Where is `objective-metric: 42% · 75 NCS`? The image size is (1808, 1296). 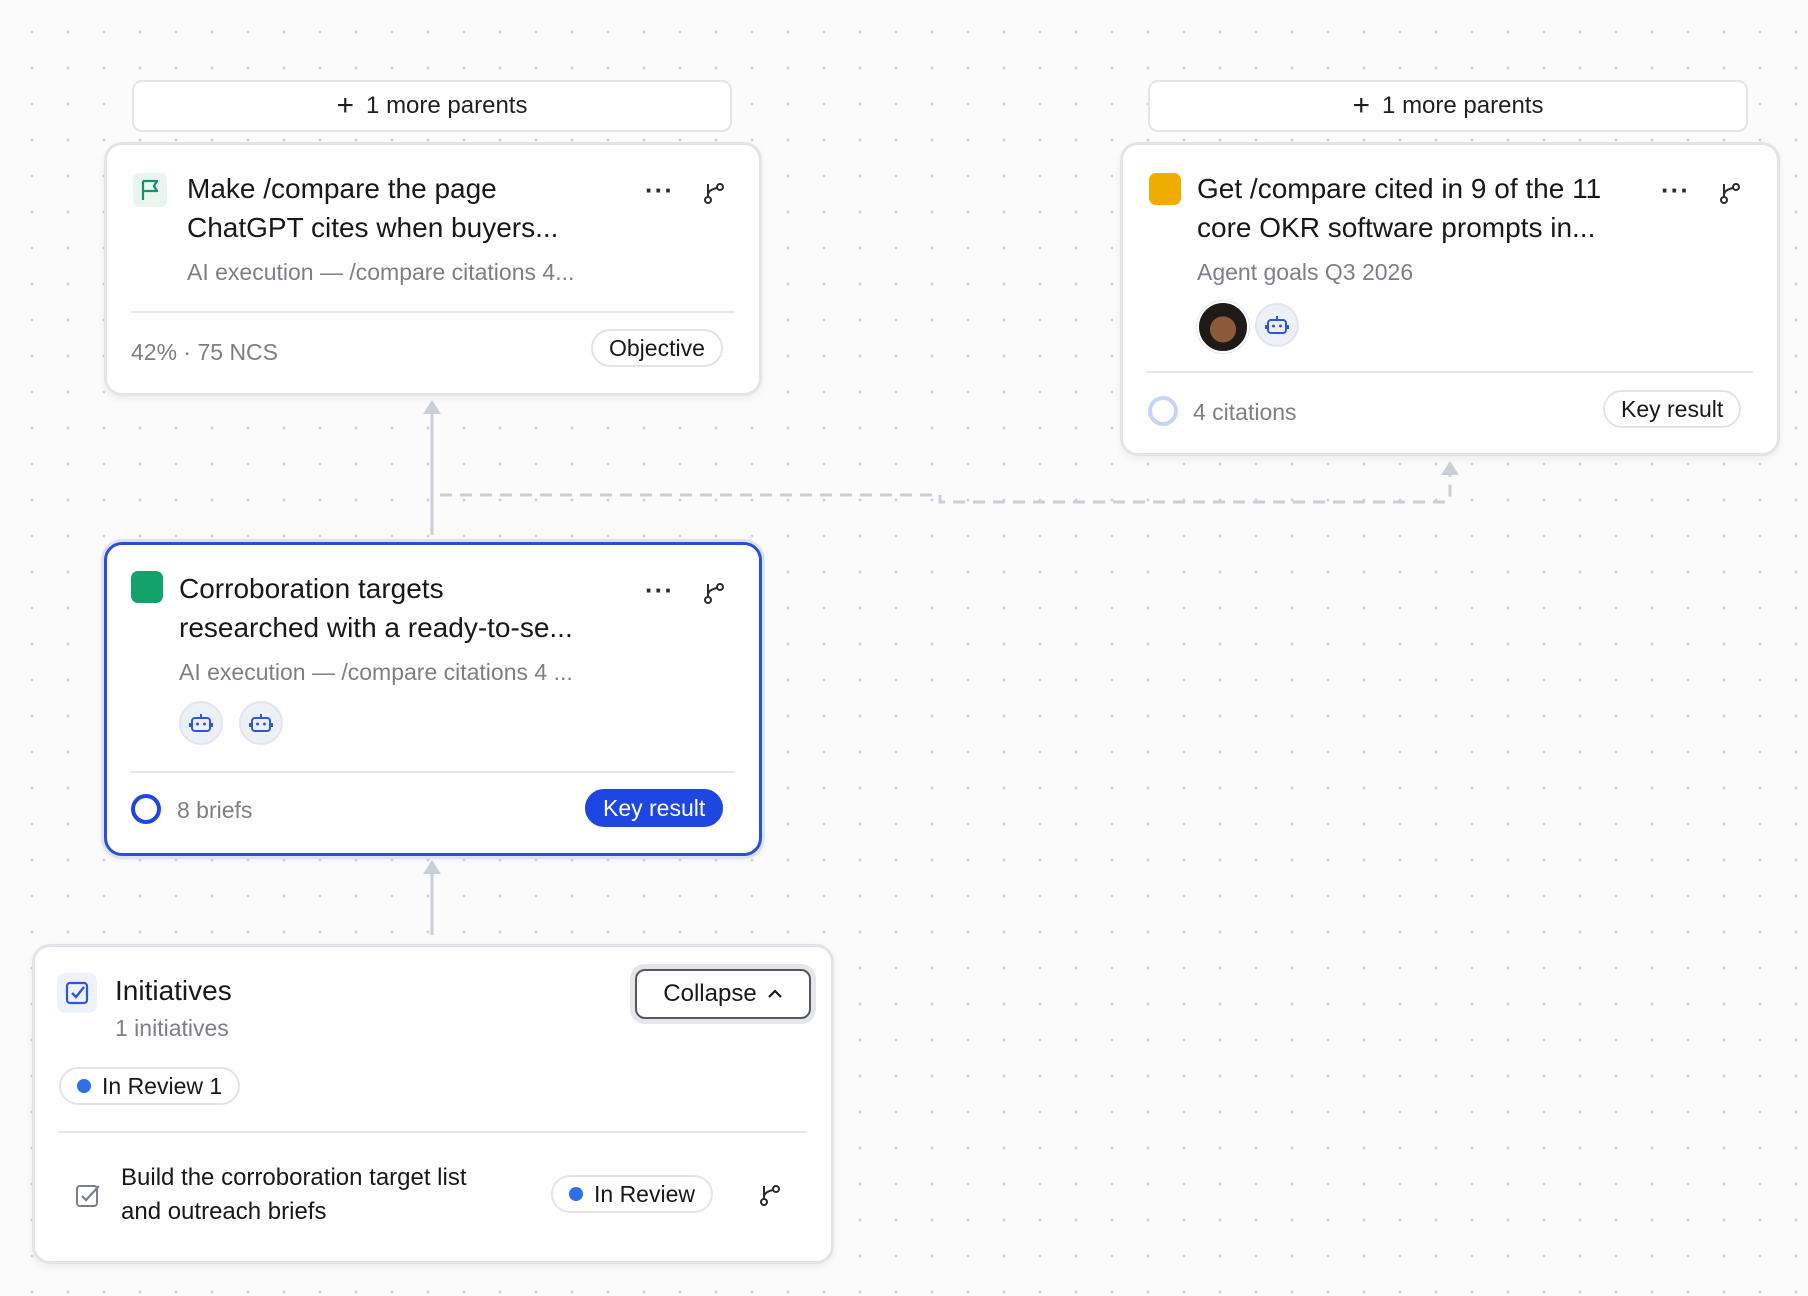
objective-metric: 42% · 75 NCS is located at coordinates (205, 352).